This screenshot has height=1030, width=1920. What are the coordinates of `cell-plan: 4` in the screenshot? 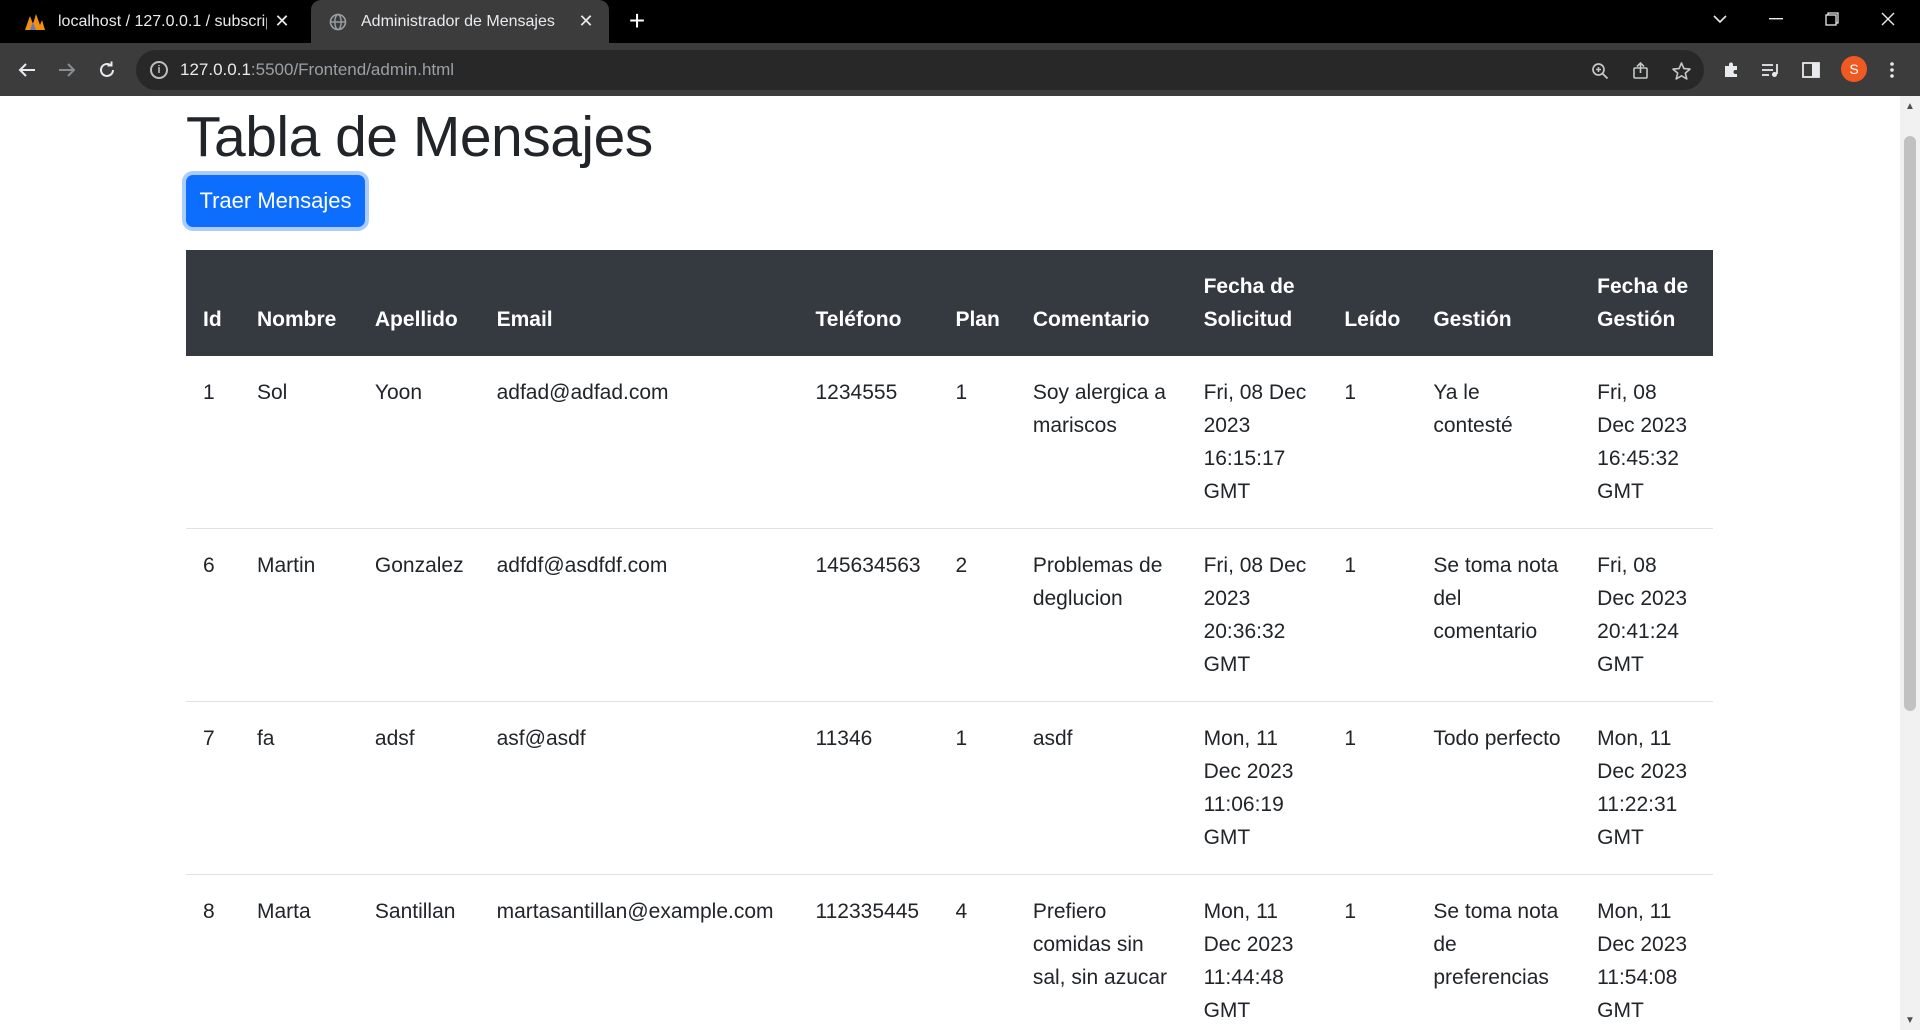 It's located at (961, 911).